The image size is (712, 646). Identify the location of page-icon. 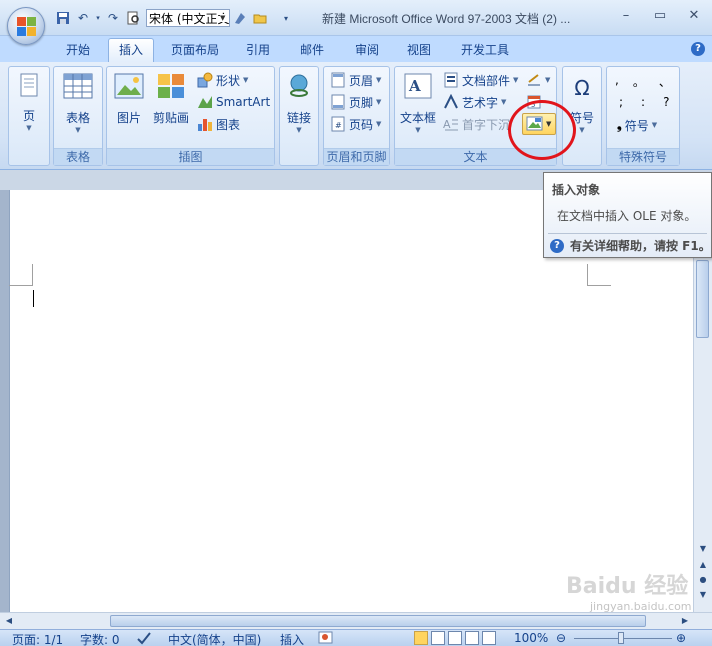
(29, 86).